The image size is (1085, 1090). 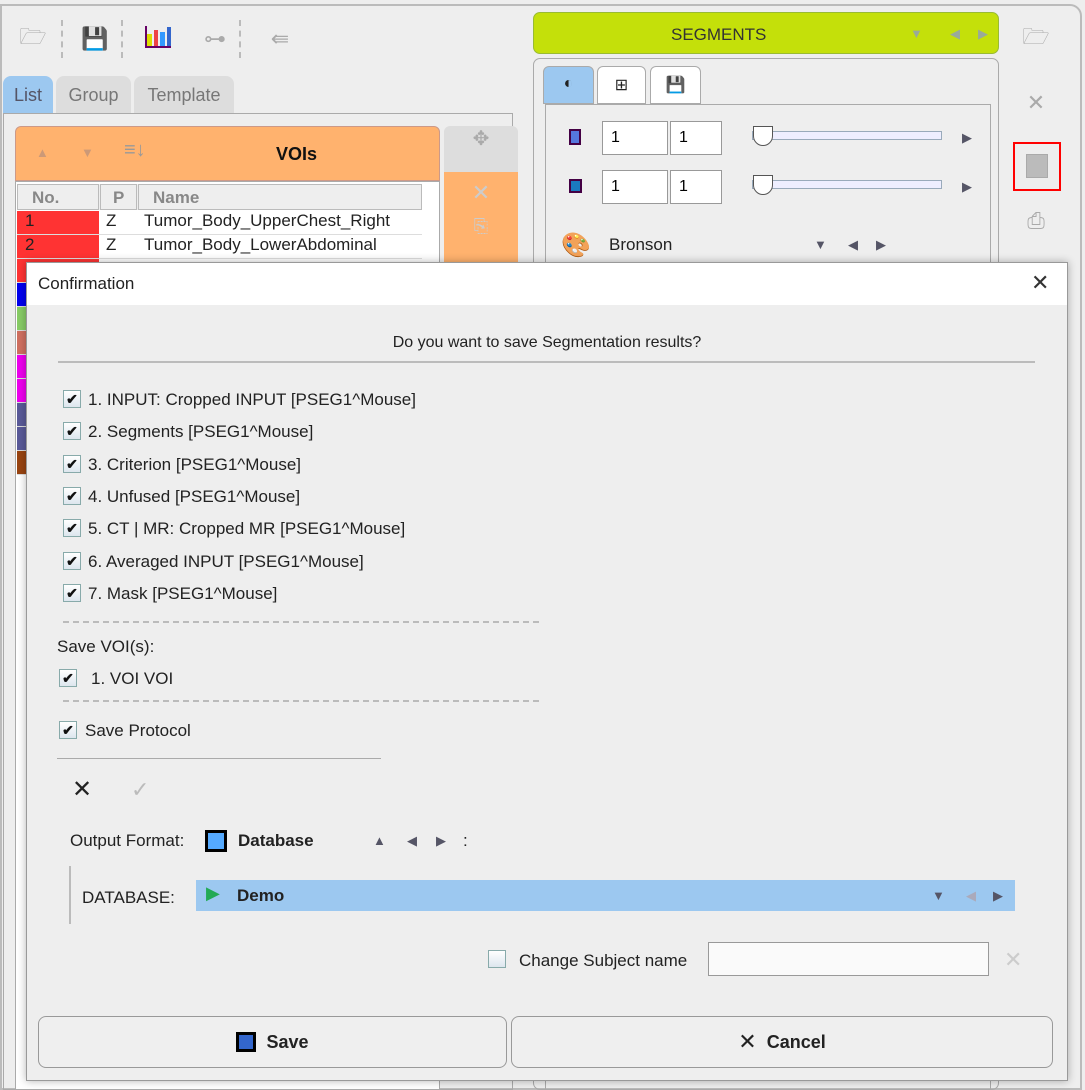 I want to click on database-label: DATABASE:, so click(x=128, y=897).